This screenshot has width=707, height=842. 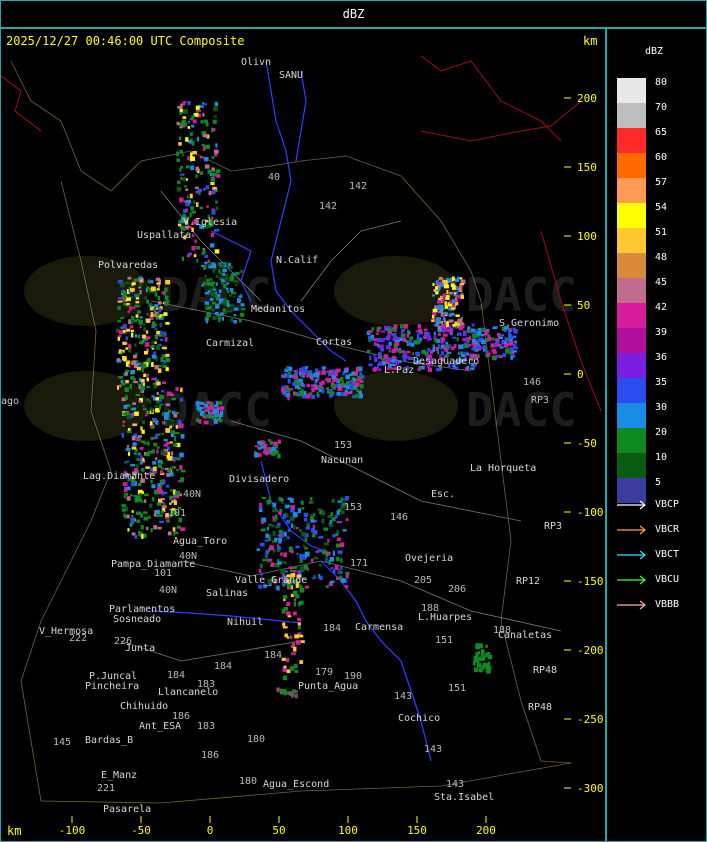 What do you see at coordinates (583, 305) in the screenshot?
I see `y-tick-label: 50` at bounding box center [583, 305].